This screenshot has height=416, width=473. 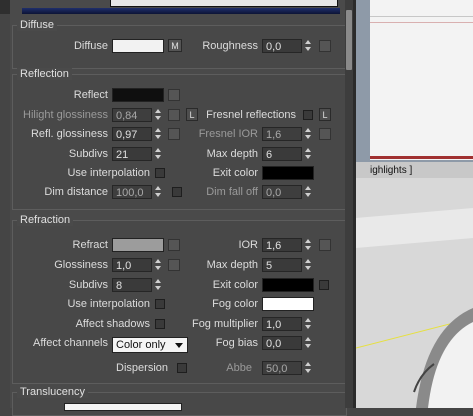 I want to click on refract-label: Refract, so click(x=90, y=245).